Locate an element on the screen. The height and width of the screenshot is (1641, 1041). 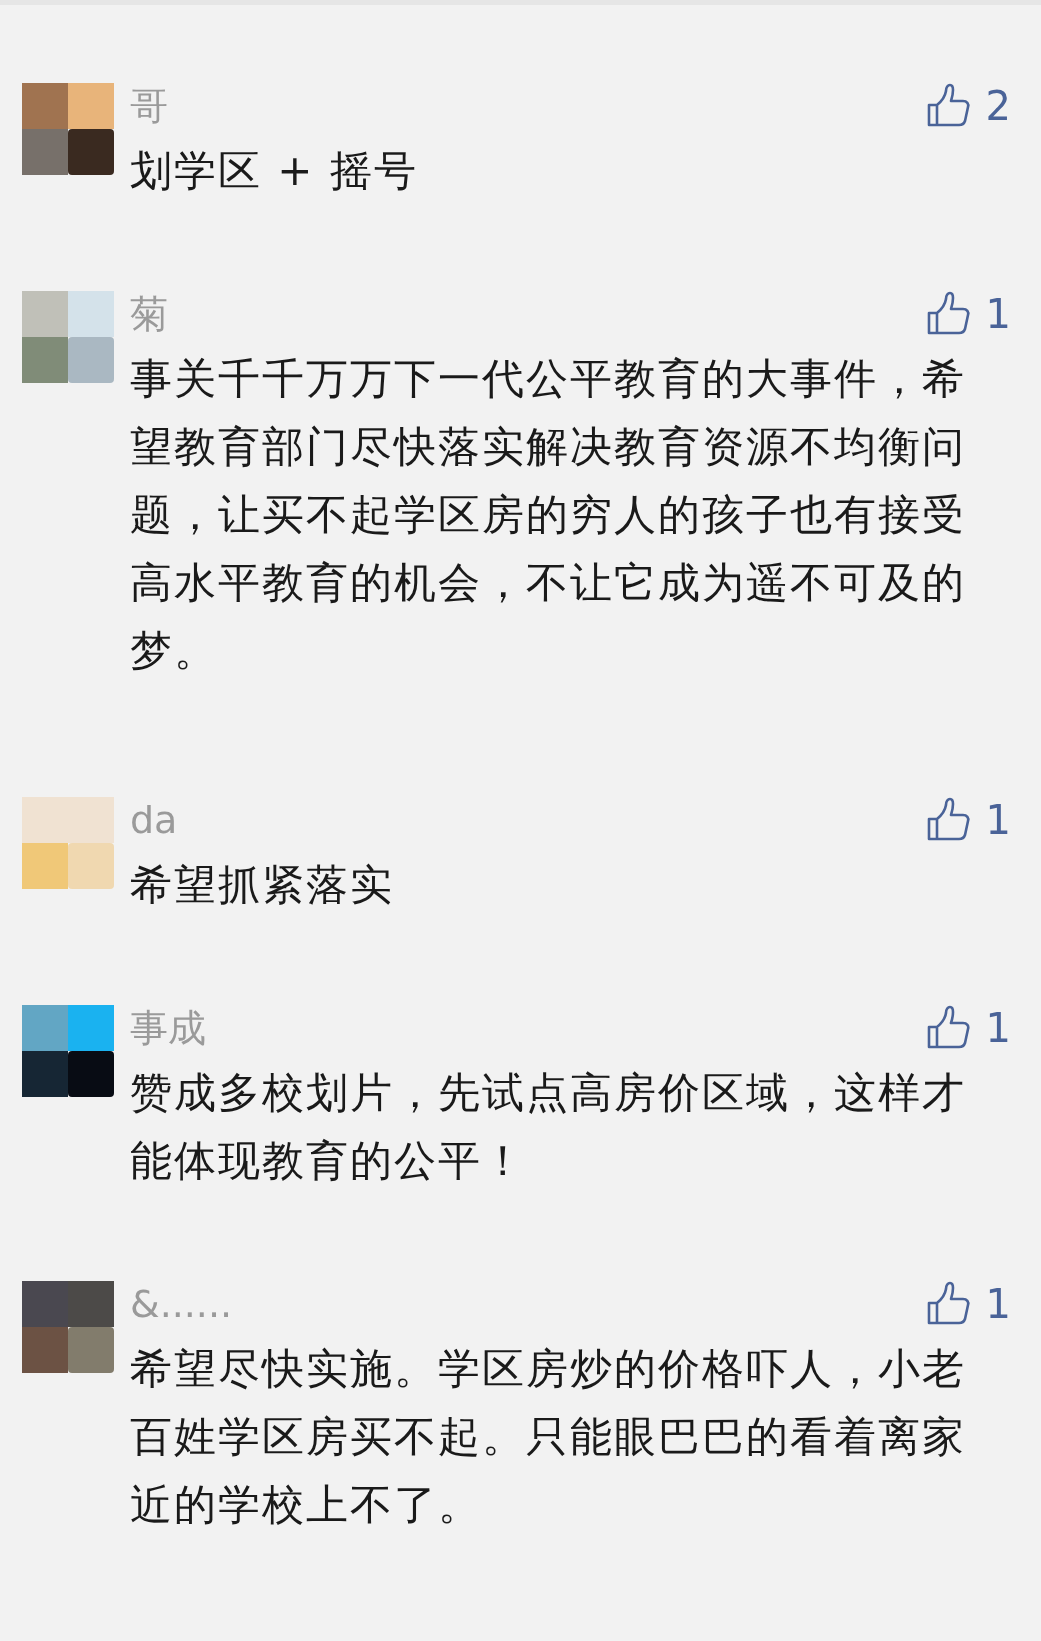
user-name: 哥 is located at coordinates (149, 106).